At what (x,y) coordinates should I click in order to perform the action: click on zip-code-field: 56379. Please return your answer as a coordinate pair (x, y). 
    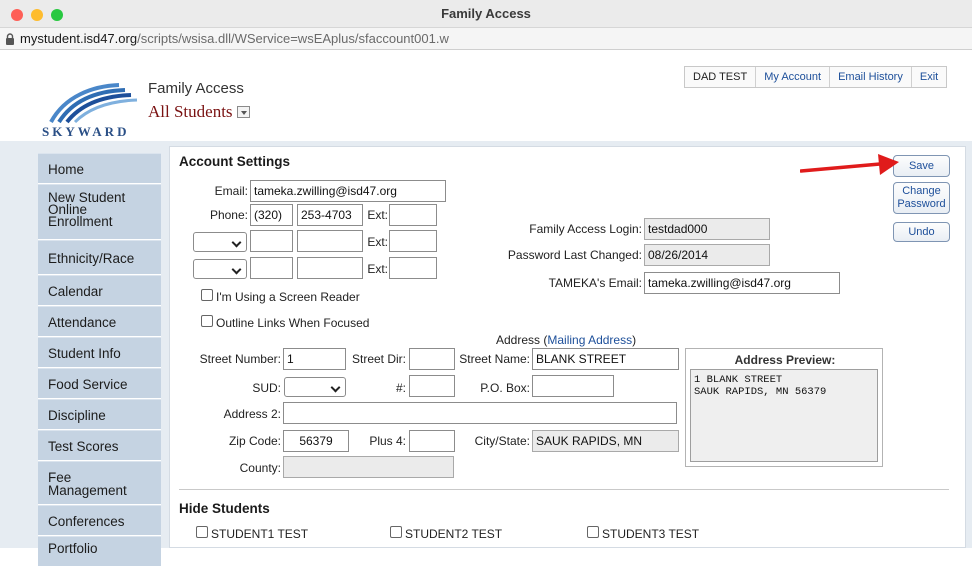
    Looking at the image, I should click on (316, 441).